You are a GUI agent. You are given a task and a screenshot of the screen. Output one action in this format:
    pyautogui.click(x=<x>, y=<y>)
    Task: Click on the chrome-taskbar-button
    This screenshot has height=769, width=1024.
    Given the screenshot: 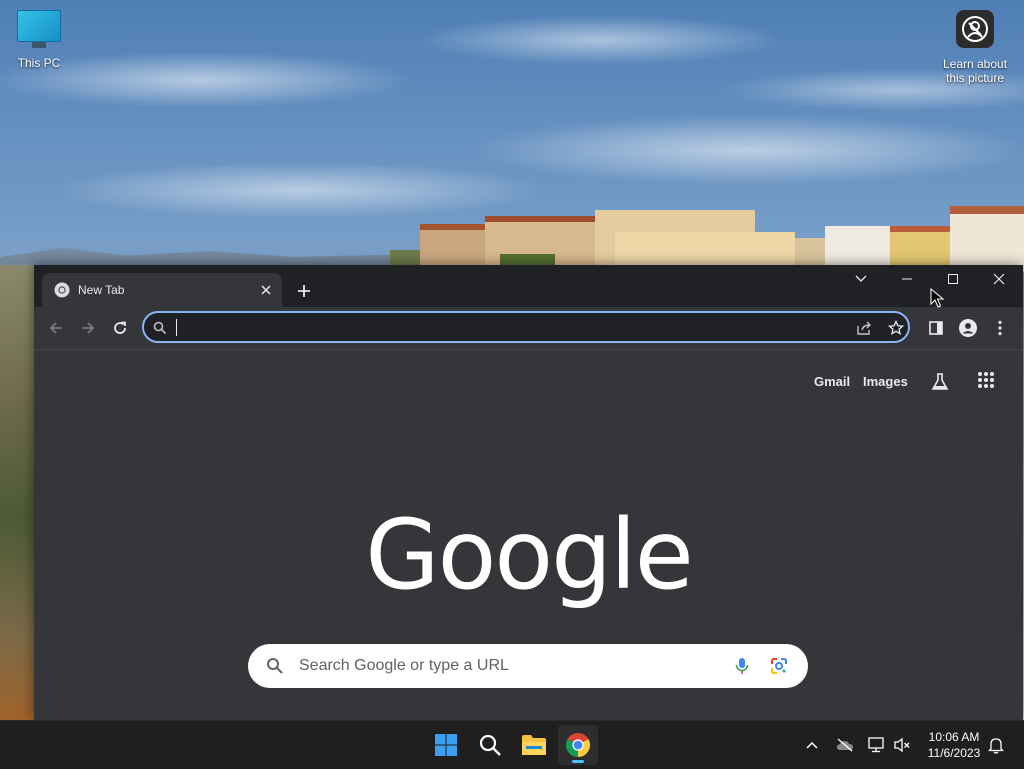 What is the action you would take?
    pyautogui.click(x=578, y=745)
    